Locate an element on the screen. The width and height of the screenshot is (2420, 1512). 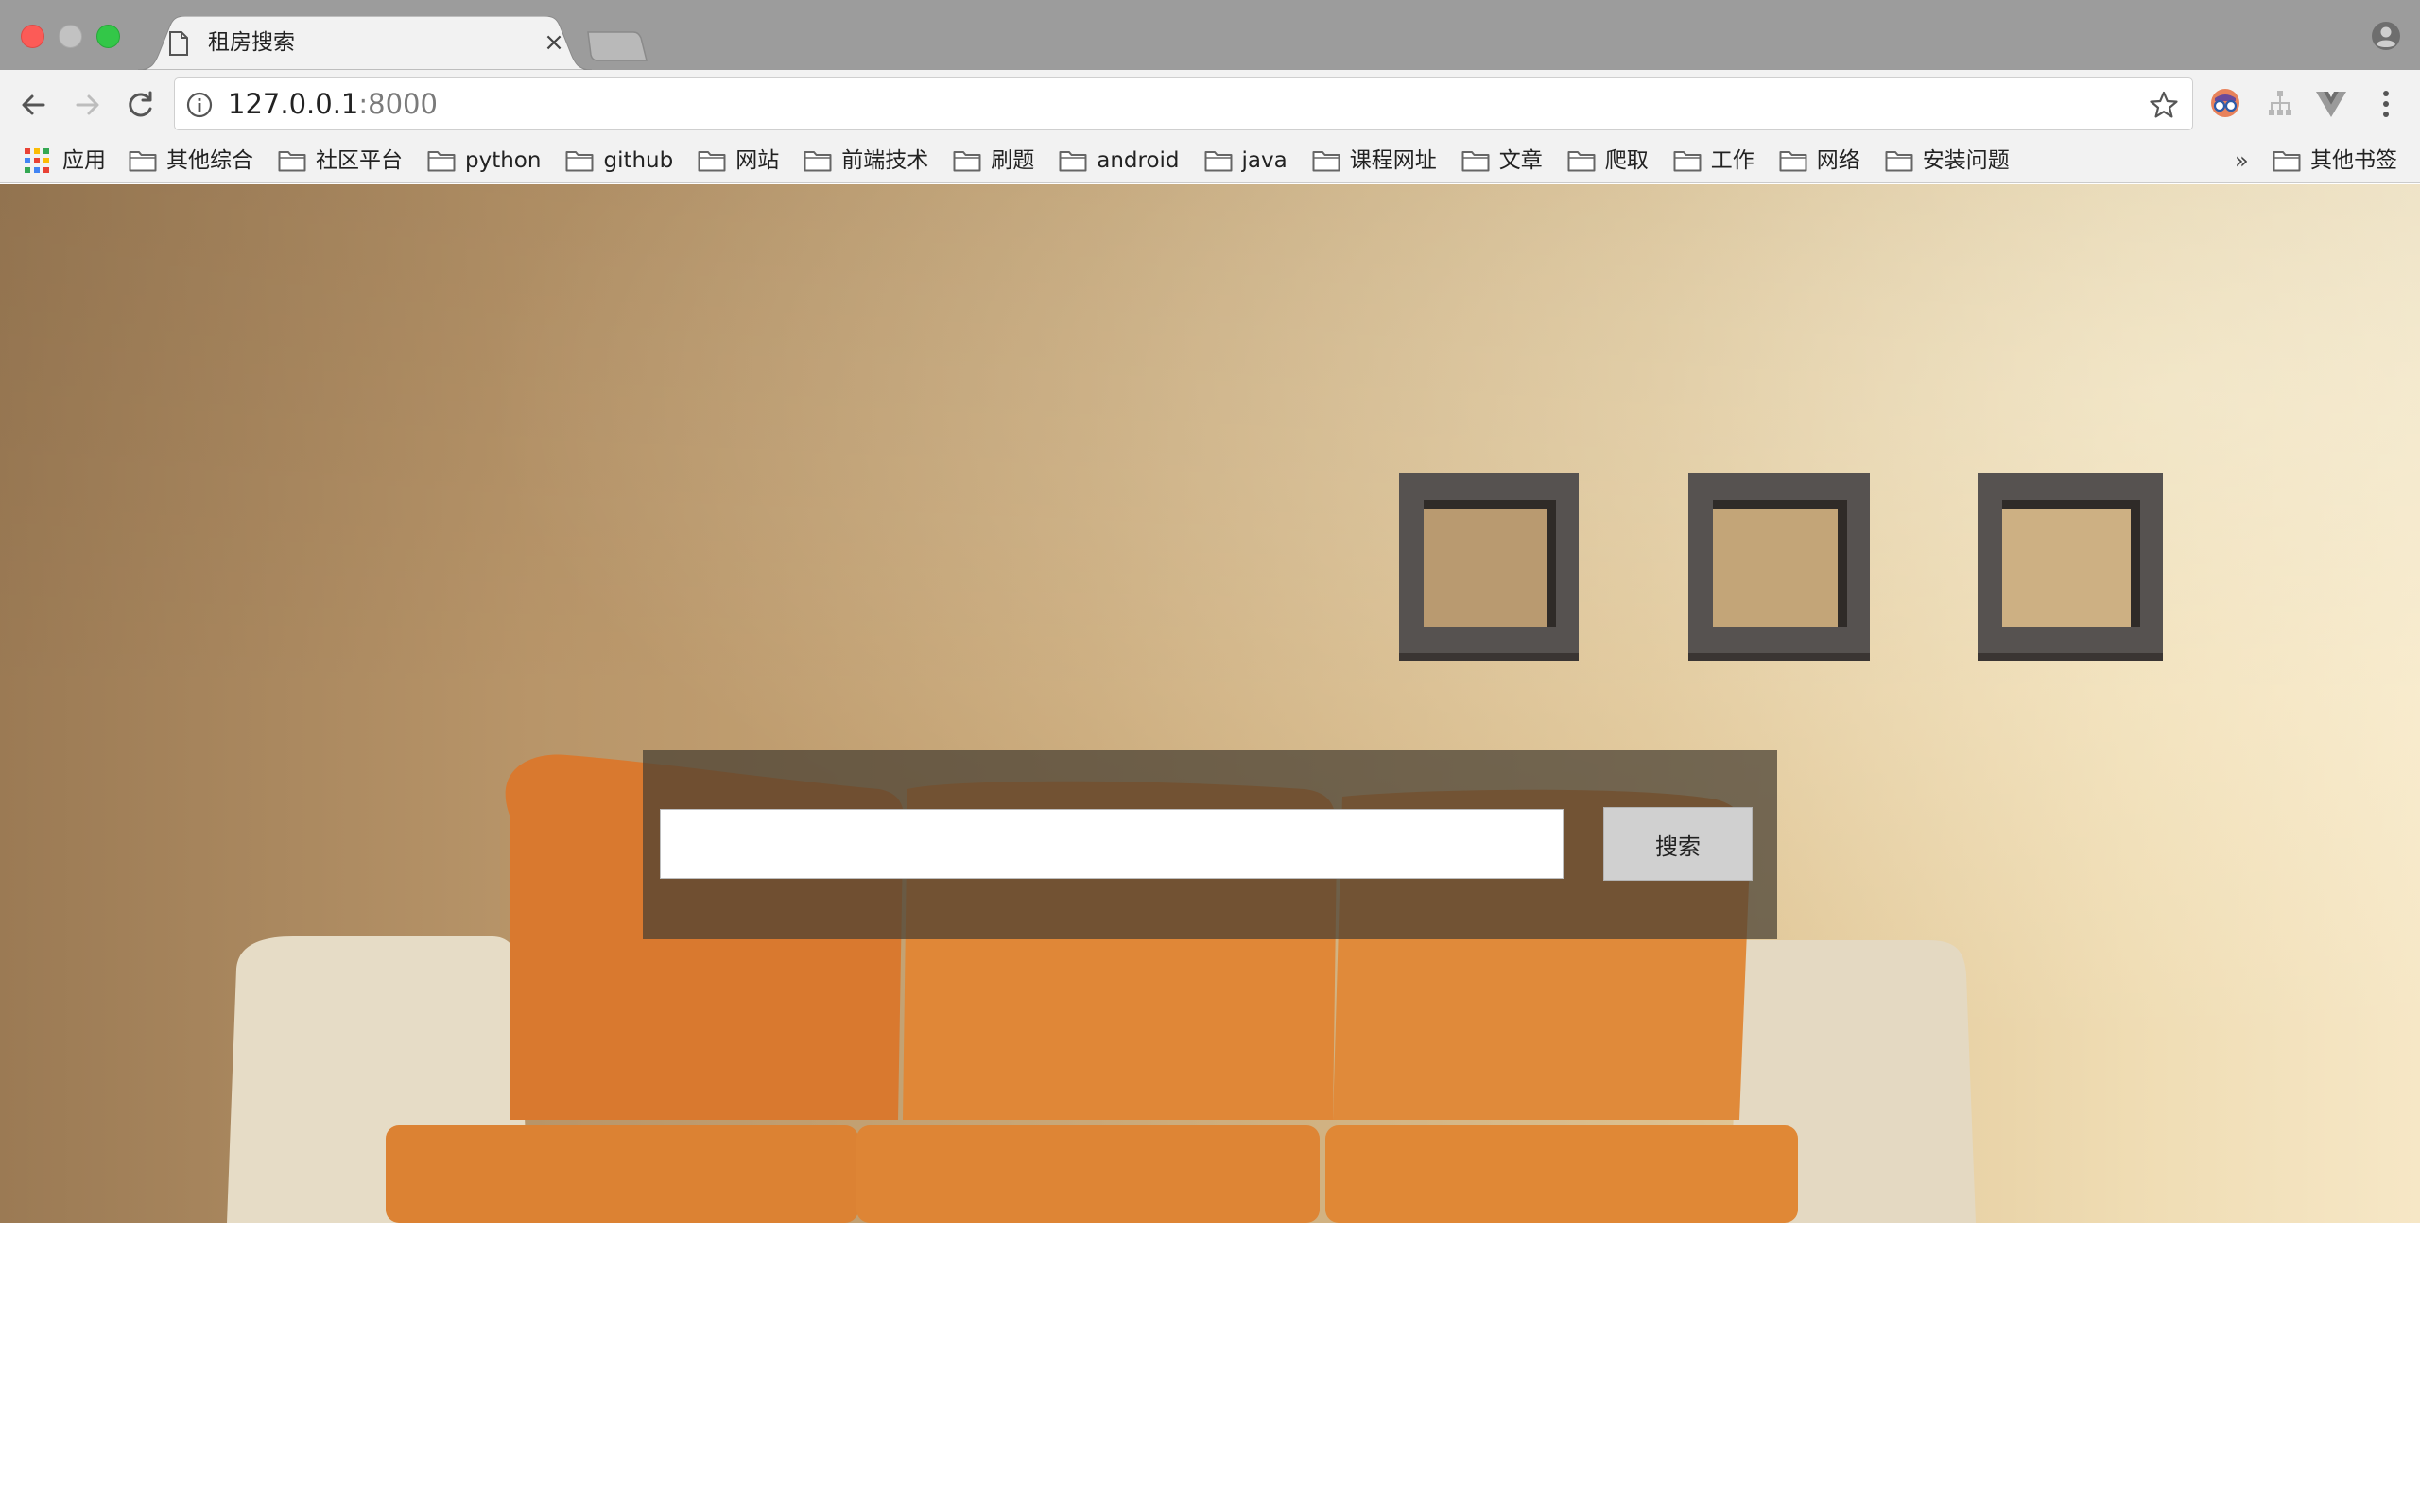
other-bookmarks-label: 其他书签 is located at coordinates (2353, 160).